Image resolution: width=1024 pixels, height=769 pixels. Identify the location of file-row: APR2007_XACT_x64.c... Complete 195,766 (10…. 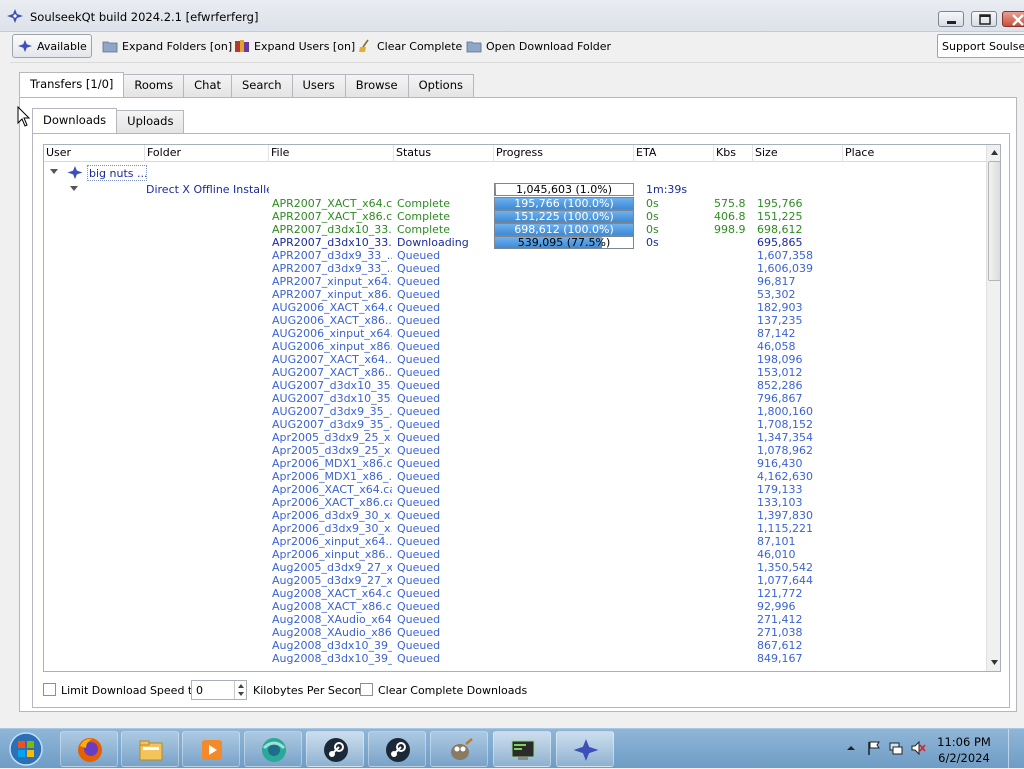
(515, 203).